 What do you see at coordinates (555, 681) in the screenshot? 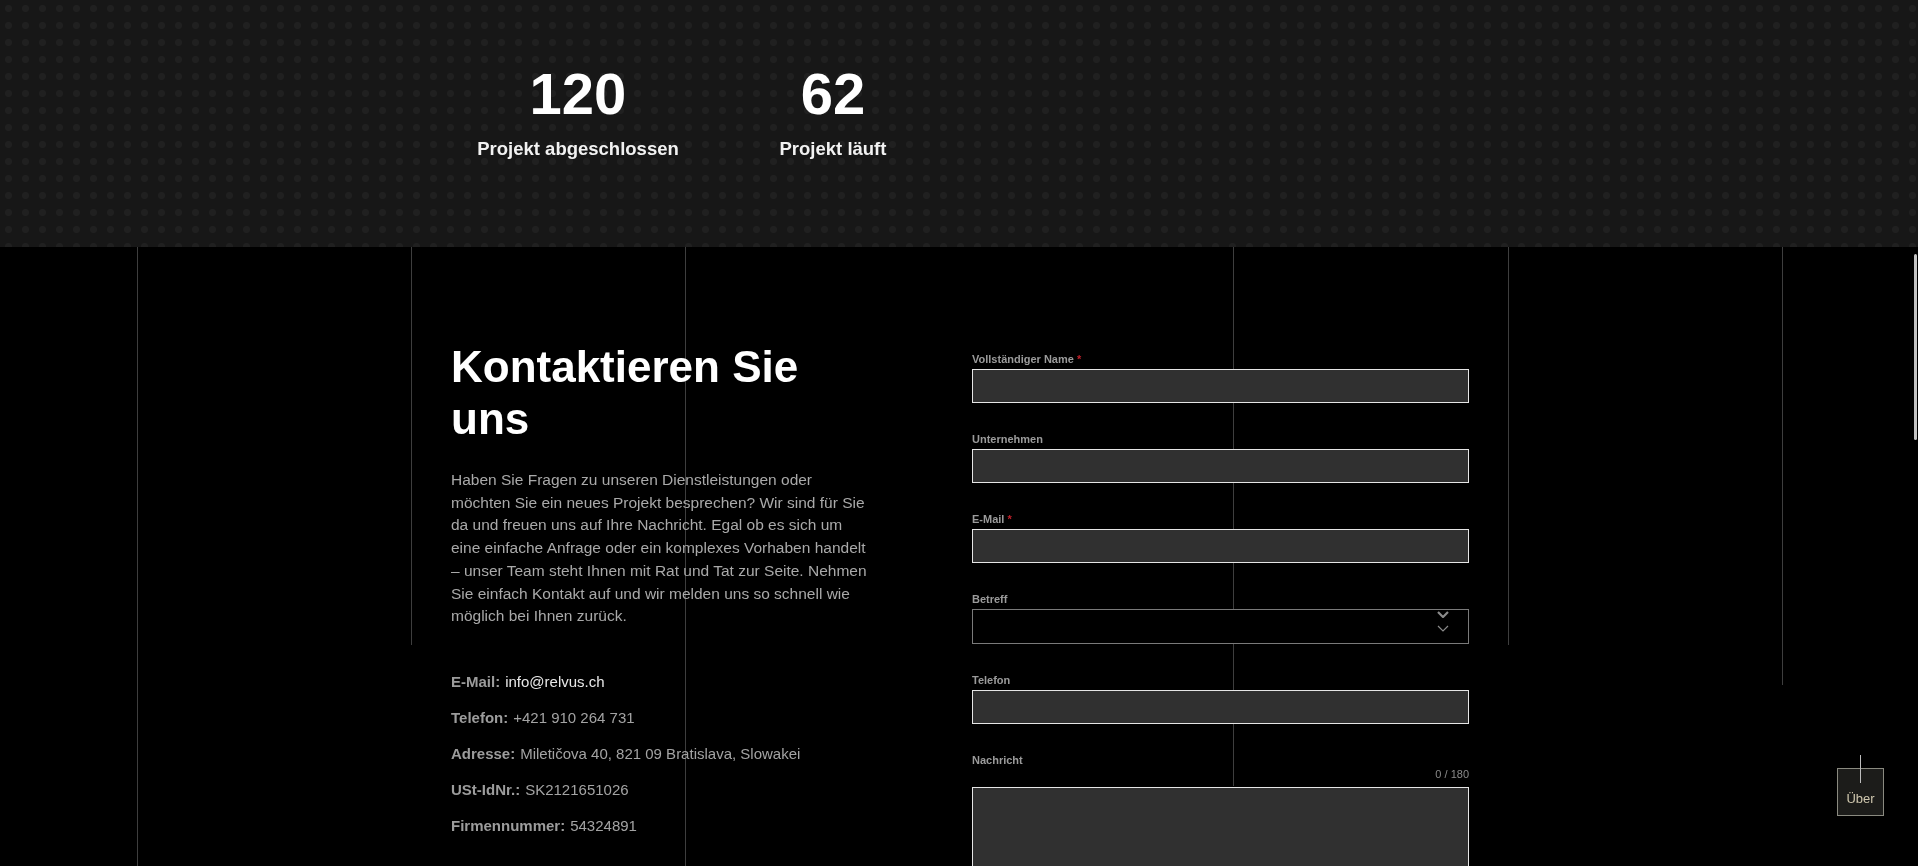
I see `email-link: info@relvus.ch` at bounding box center [555, 681].